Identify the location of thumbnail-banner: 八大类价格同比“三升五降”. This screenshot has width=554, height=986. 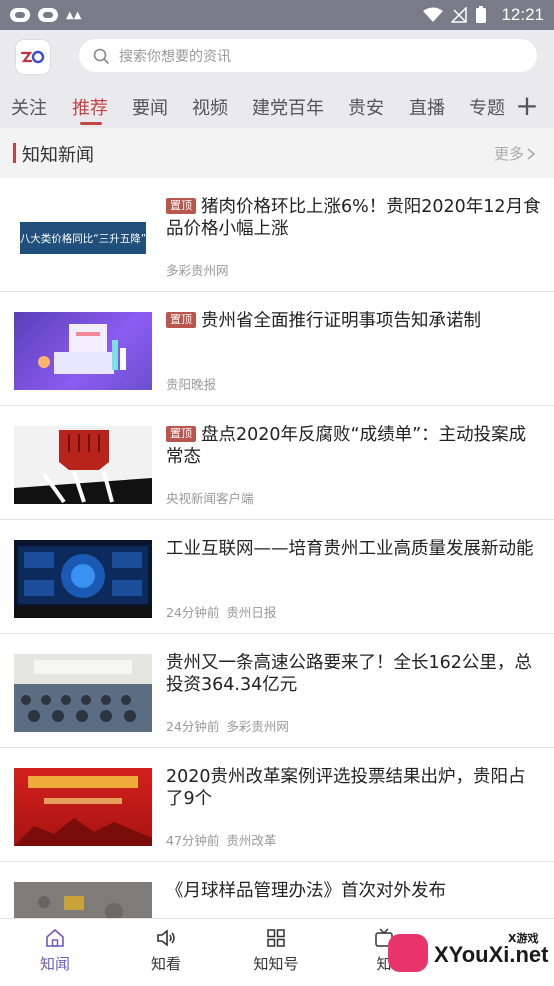
(83, 238).